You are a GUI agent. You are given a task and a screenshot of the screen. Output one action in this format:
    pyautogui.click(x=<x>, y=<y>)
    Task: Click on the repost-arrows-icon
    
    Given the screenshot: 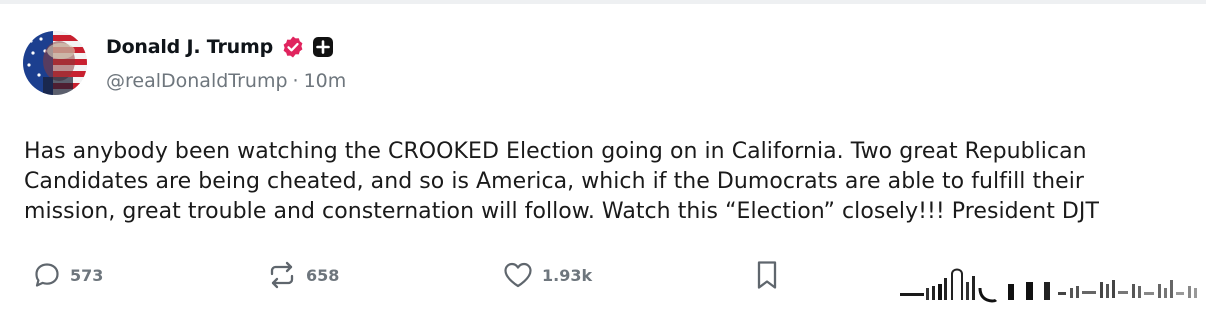 What is the action you would take?
    pyautogui.click(x=282, y=275)
    